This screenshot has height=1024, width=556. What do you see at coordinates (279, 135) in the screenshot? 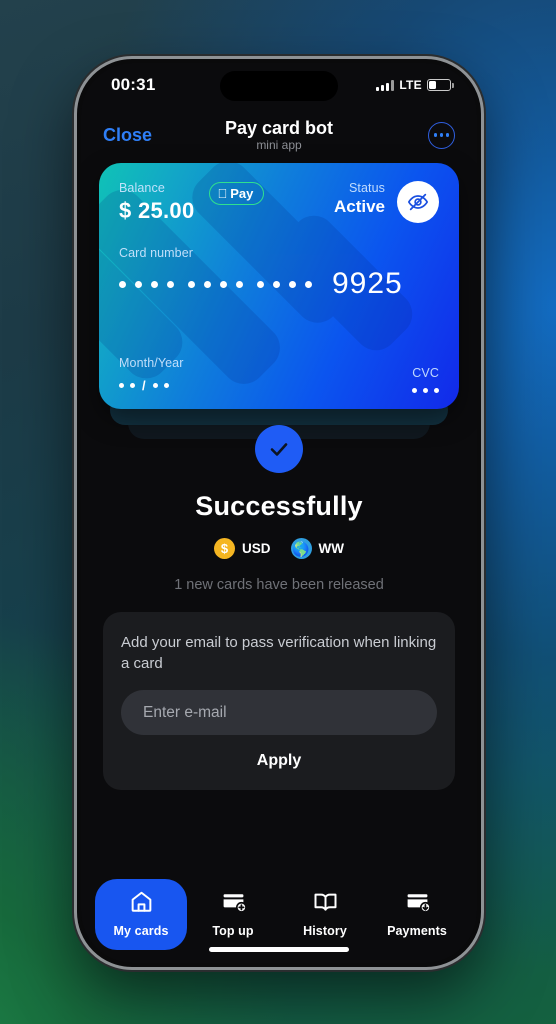
I see `app-header: Close Pay card bot mini app` at bounding box center [279, 135].